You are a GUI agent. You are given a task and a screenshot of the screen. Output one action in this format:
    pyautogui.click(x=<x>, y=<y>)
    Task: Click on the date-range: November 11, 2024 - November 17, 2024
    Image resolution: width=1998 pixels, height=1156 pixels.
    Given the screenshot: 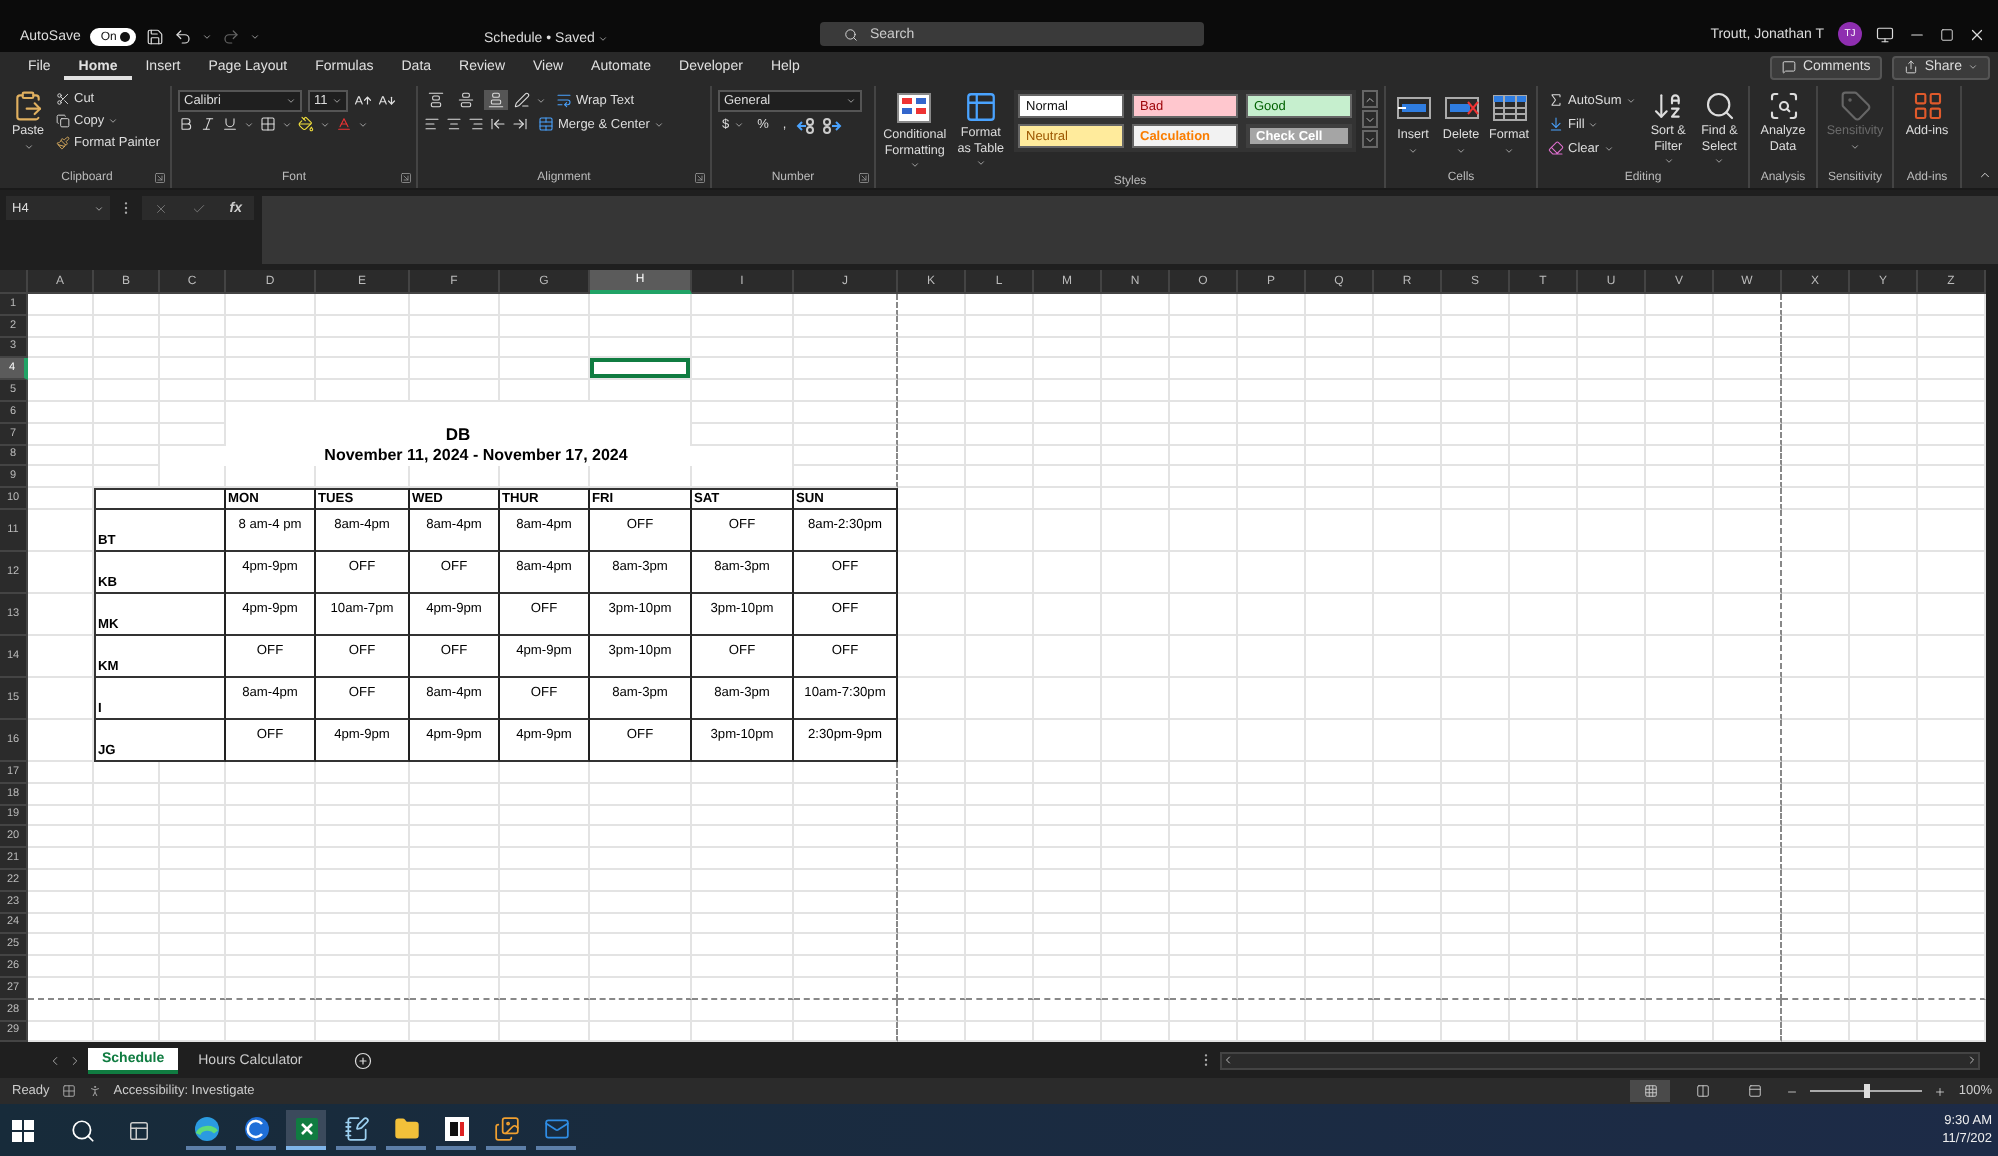 What is the action you would take?
    pyautogui.click(x=477, y=456)
    